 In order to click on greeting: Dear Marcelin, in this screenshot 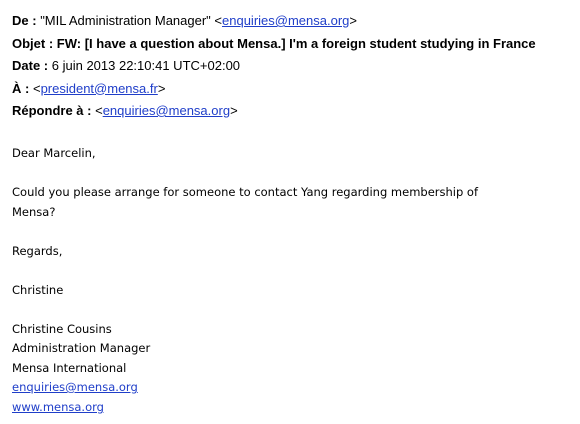, I will do `click(54, 153)`.